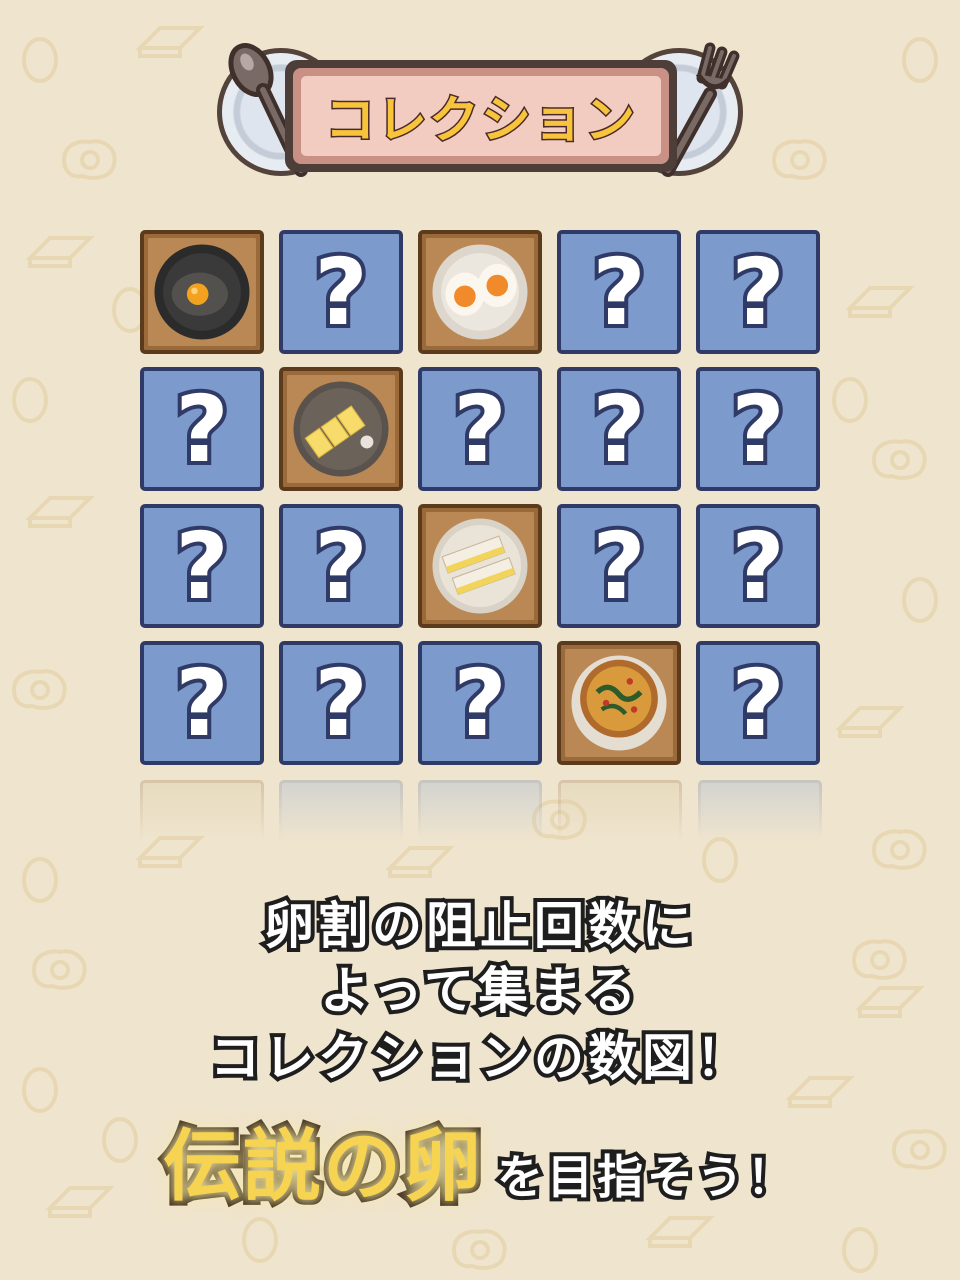 The height and width of the screenshot is (1280, 960). I want to click on raw-egg-bowl-icon, so click(202, 292).